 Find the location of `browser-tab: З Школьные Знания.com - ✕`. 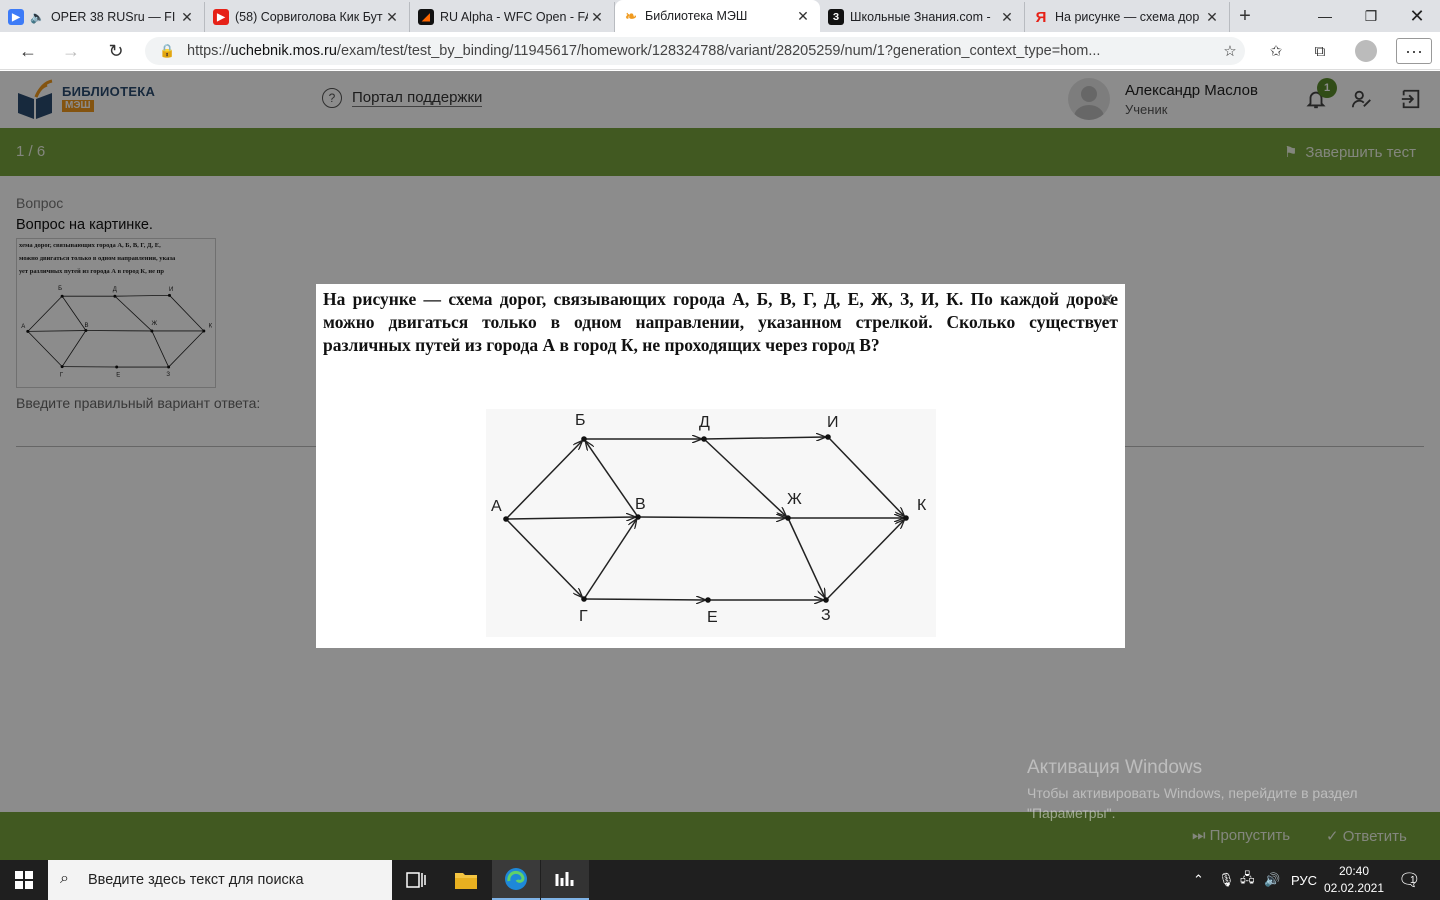

browser-tab: З Школьные Знания.com - ✕ is located at coordinates (922, 17).